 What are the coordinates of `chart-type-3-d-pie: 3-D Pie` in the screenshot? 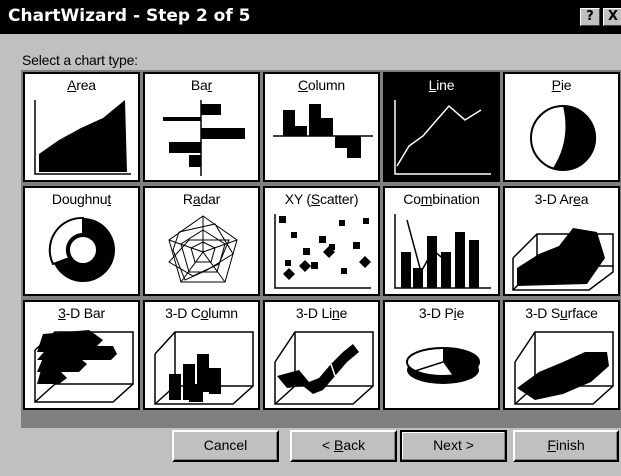 It's located at (441, 355).